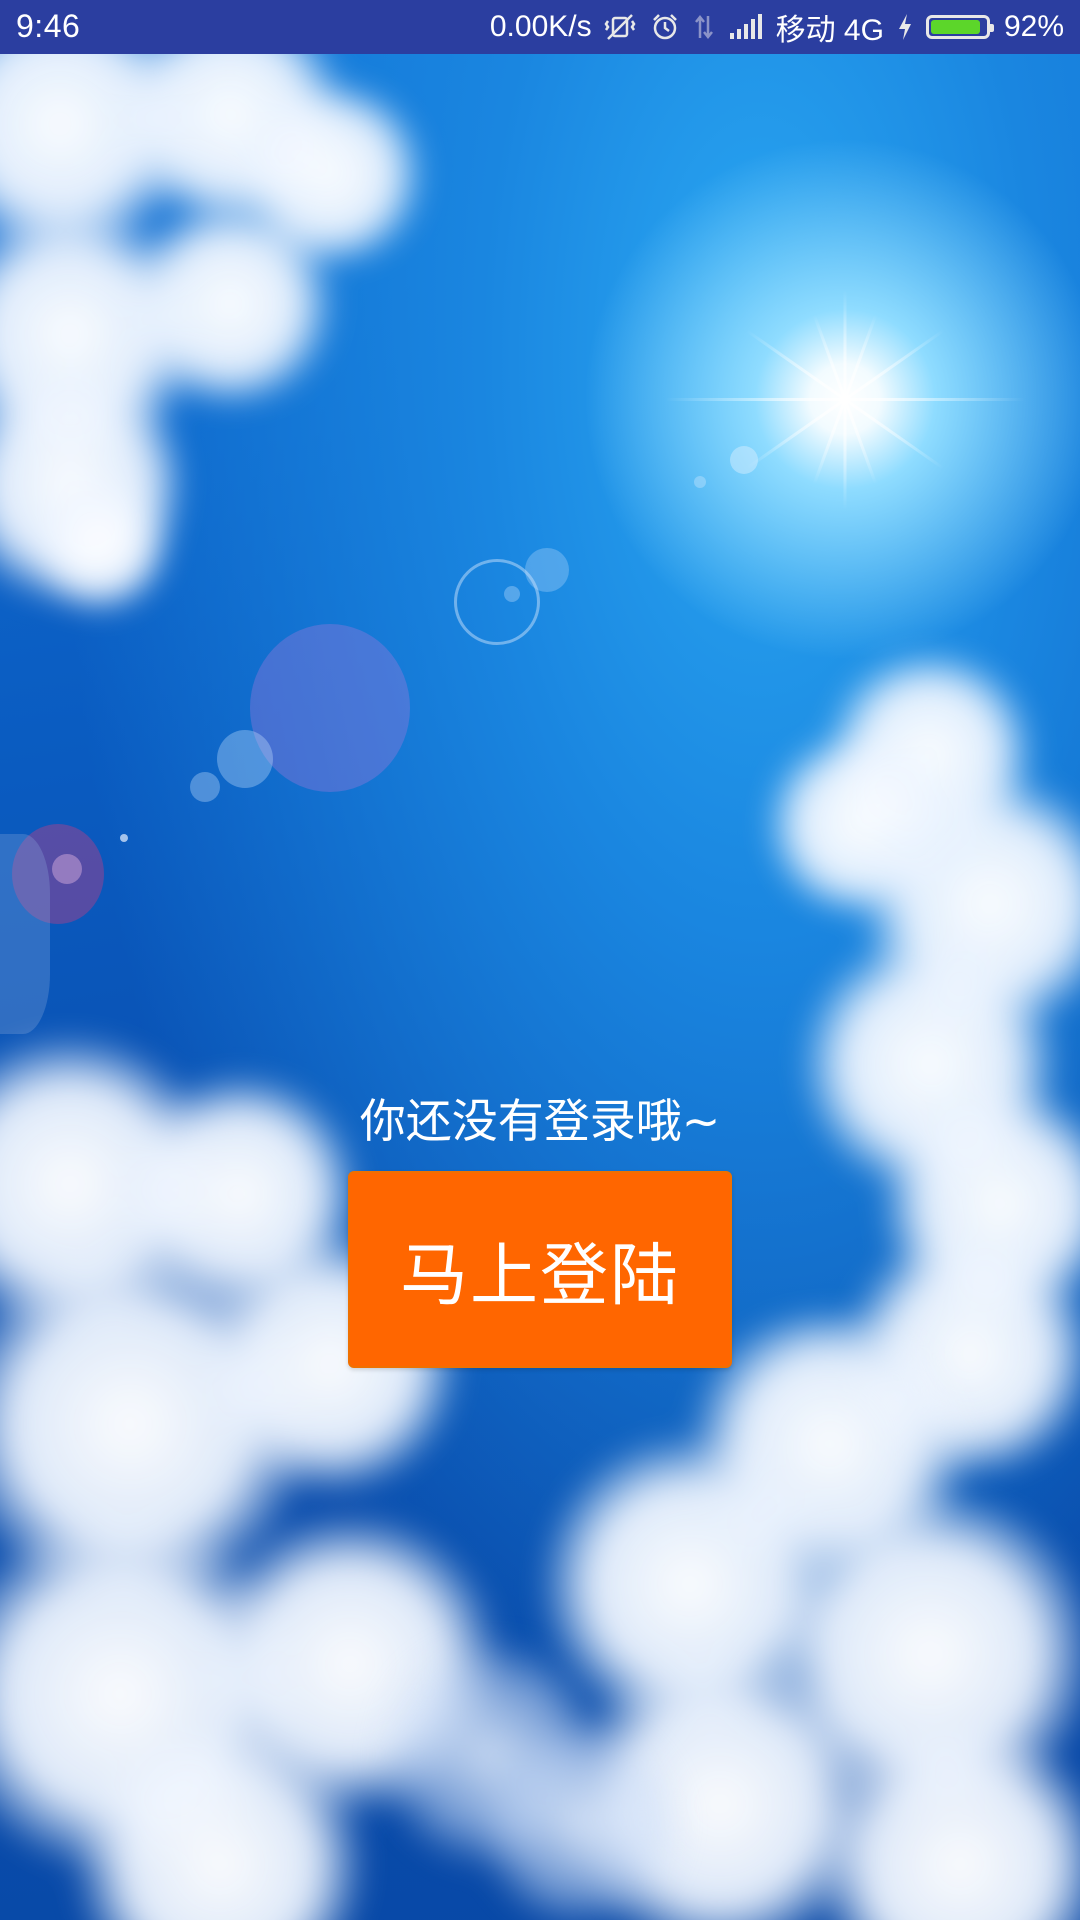 The width and height of the screenshot is (1080, 1920). I want to click on login-now-button-label: 马上登陆, so click(539, 1276).